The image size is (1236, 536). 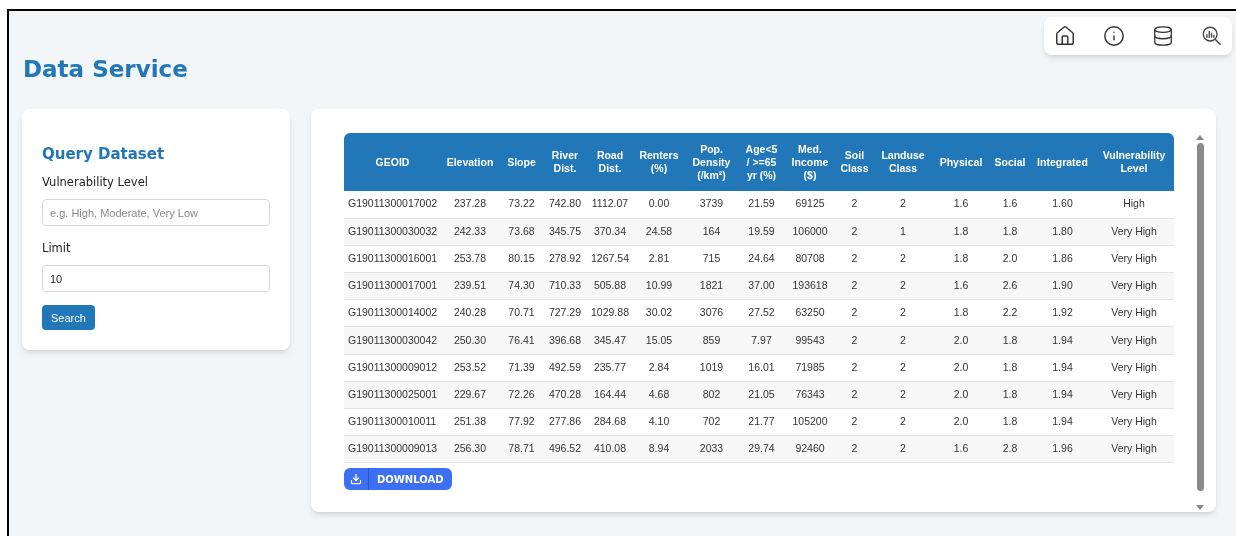 What do you see at coordinates (810, 422) in the screenshot?
I see `table-cell: 105200` at bounding box center [810, 422].